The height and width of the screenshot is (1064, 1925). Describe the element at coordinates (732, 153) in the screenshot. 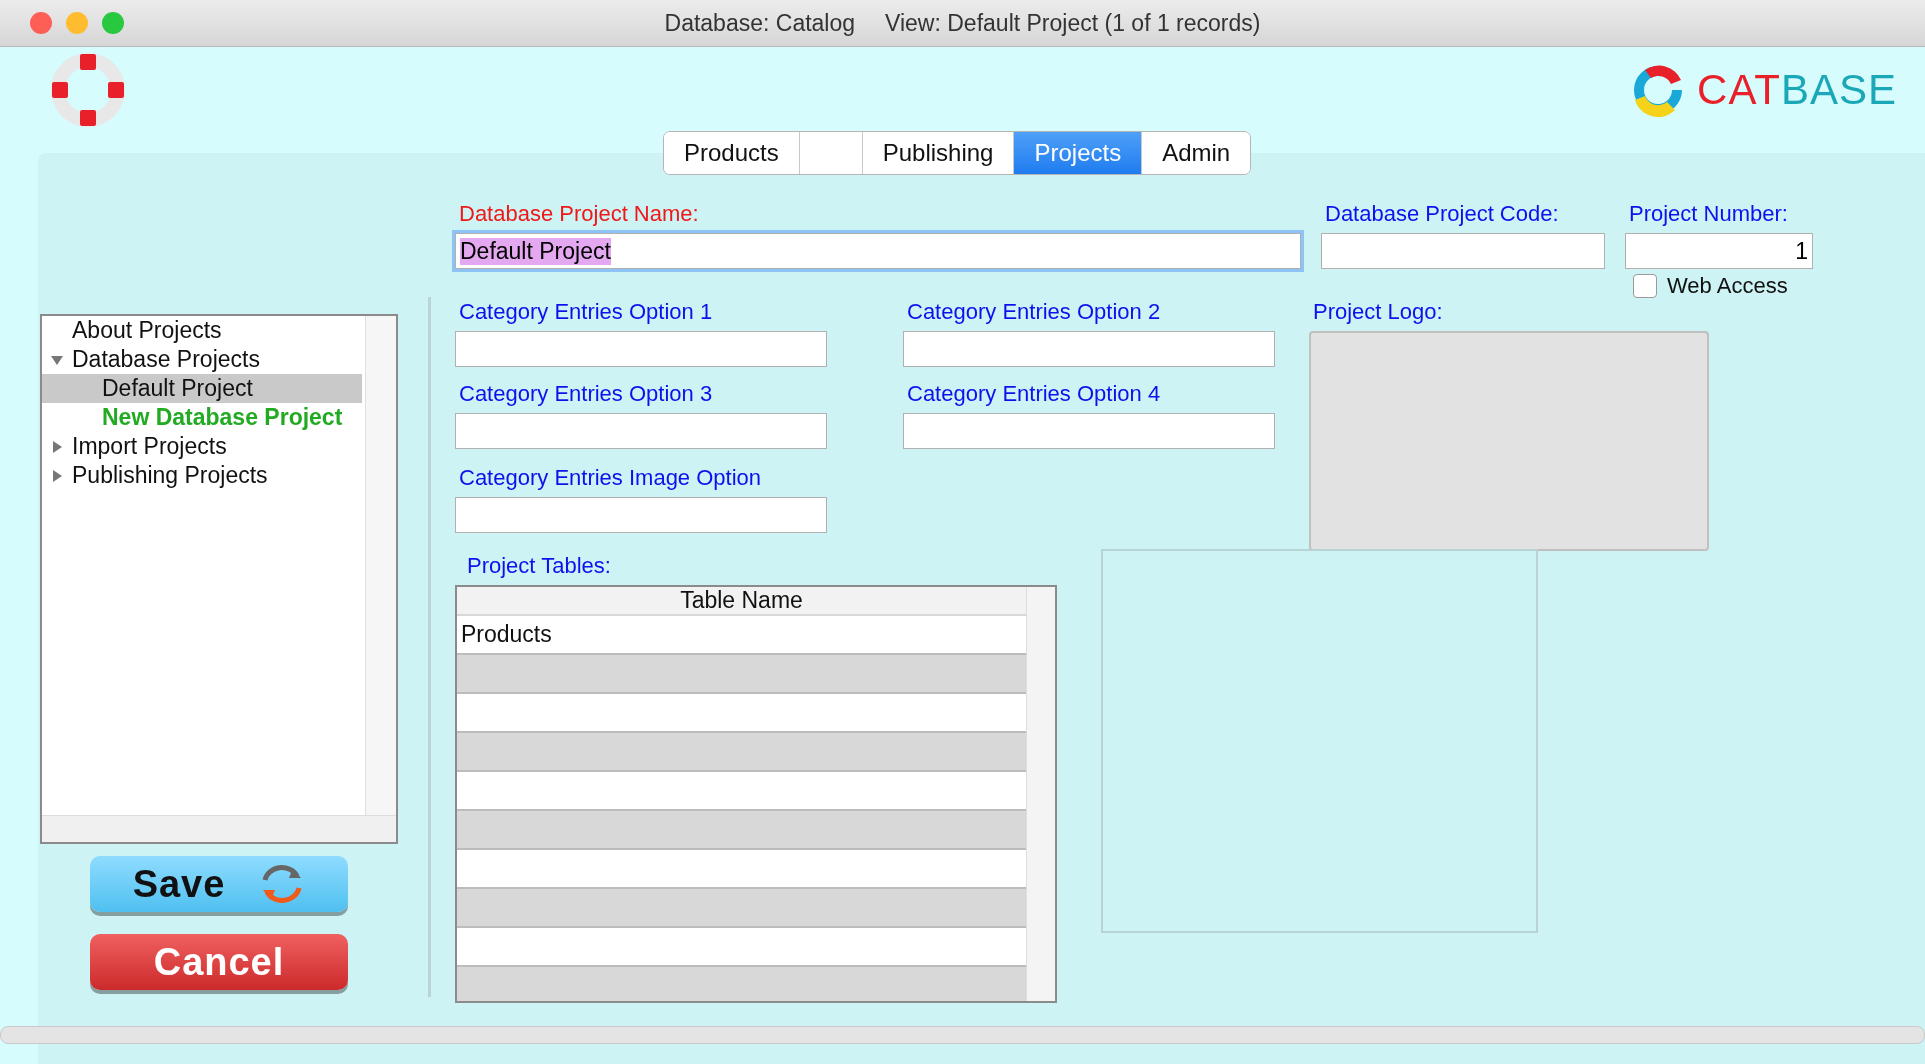

I see `tab: Products` at that location.